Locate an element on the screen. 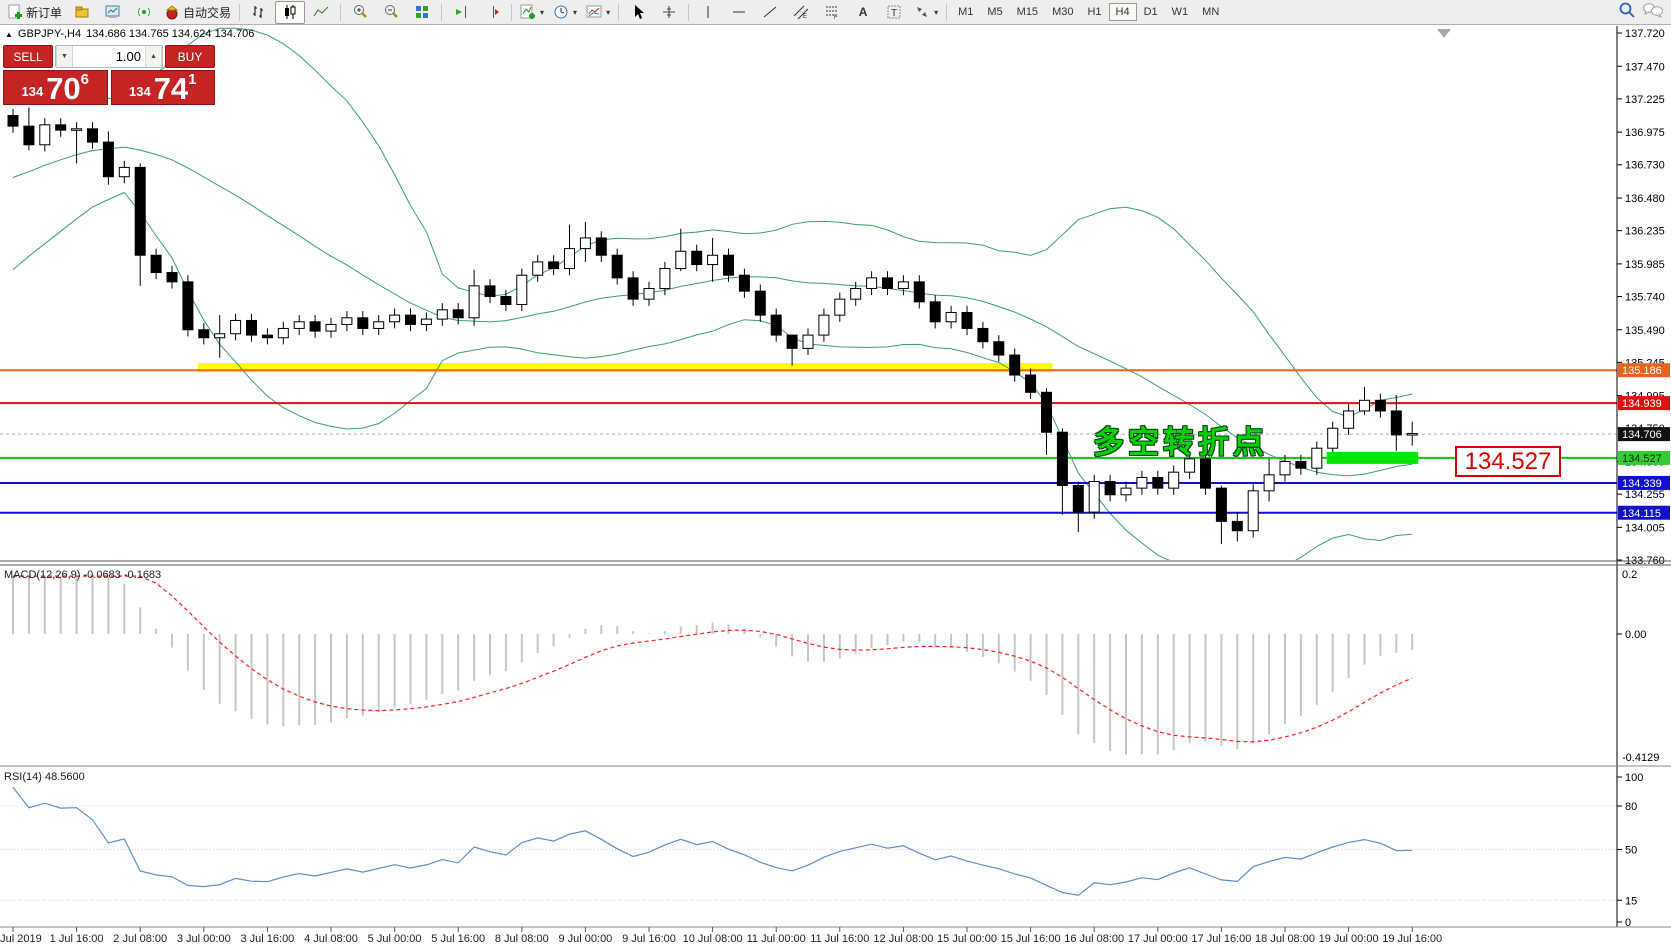  text-label-tool-button: T is located at coordinates (894, 12).